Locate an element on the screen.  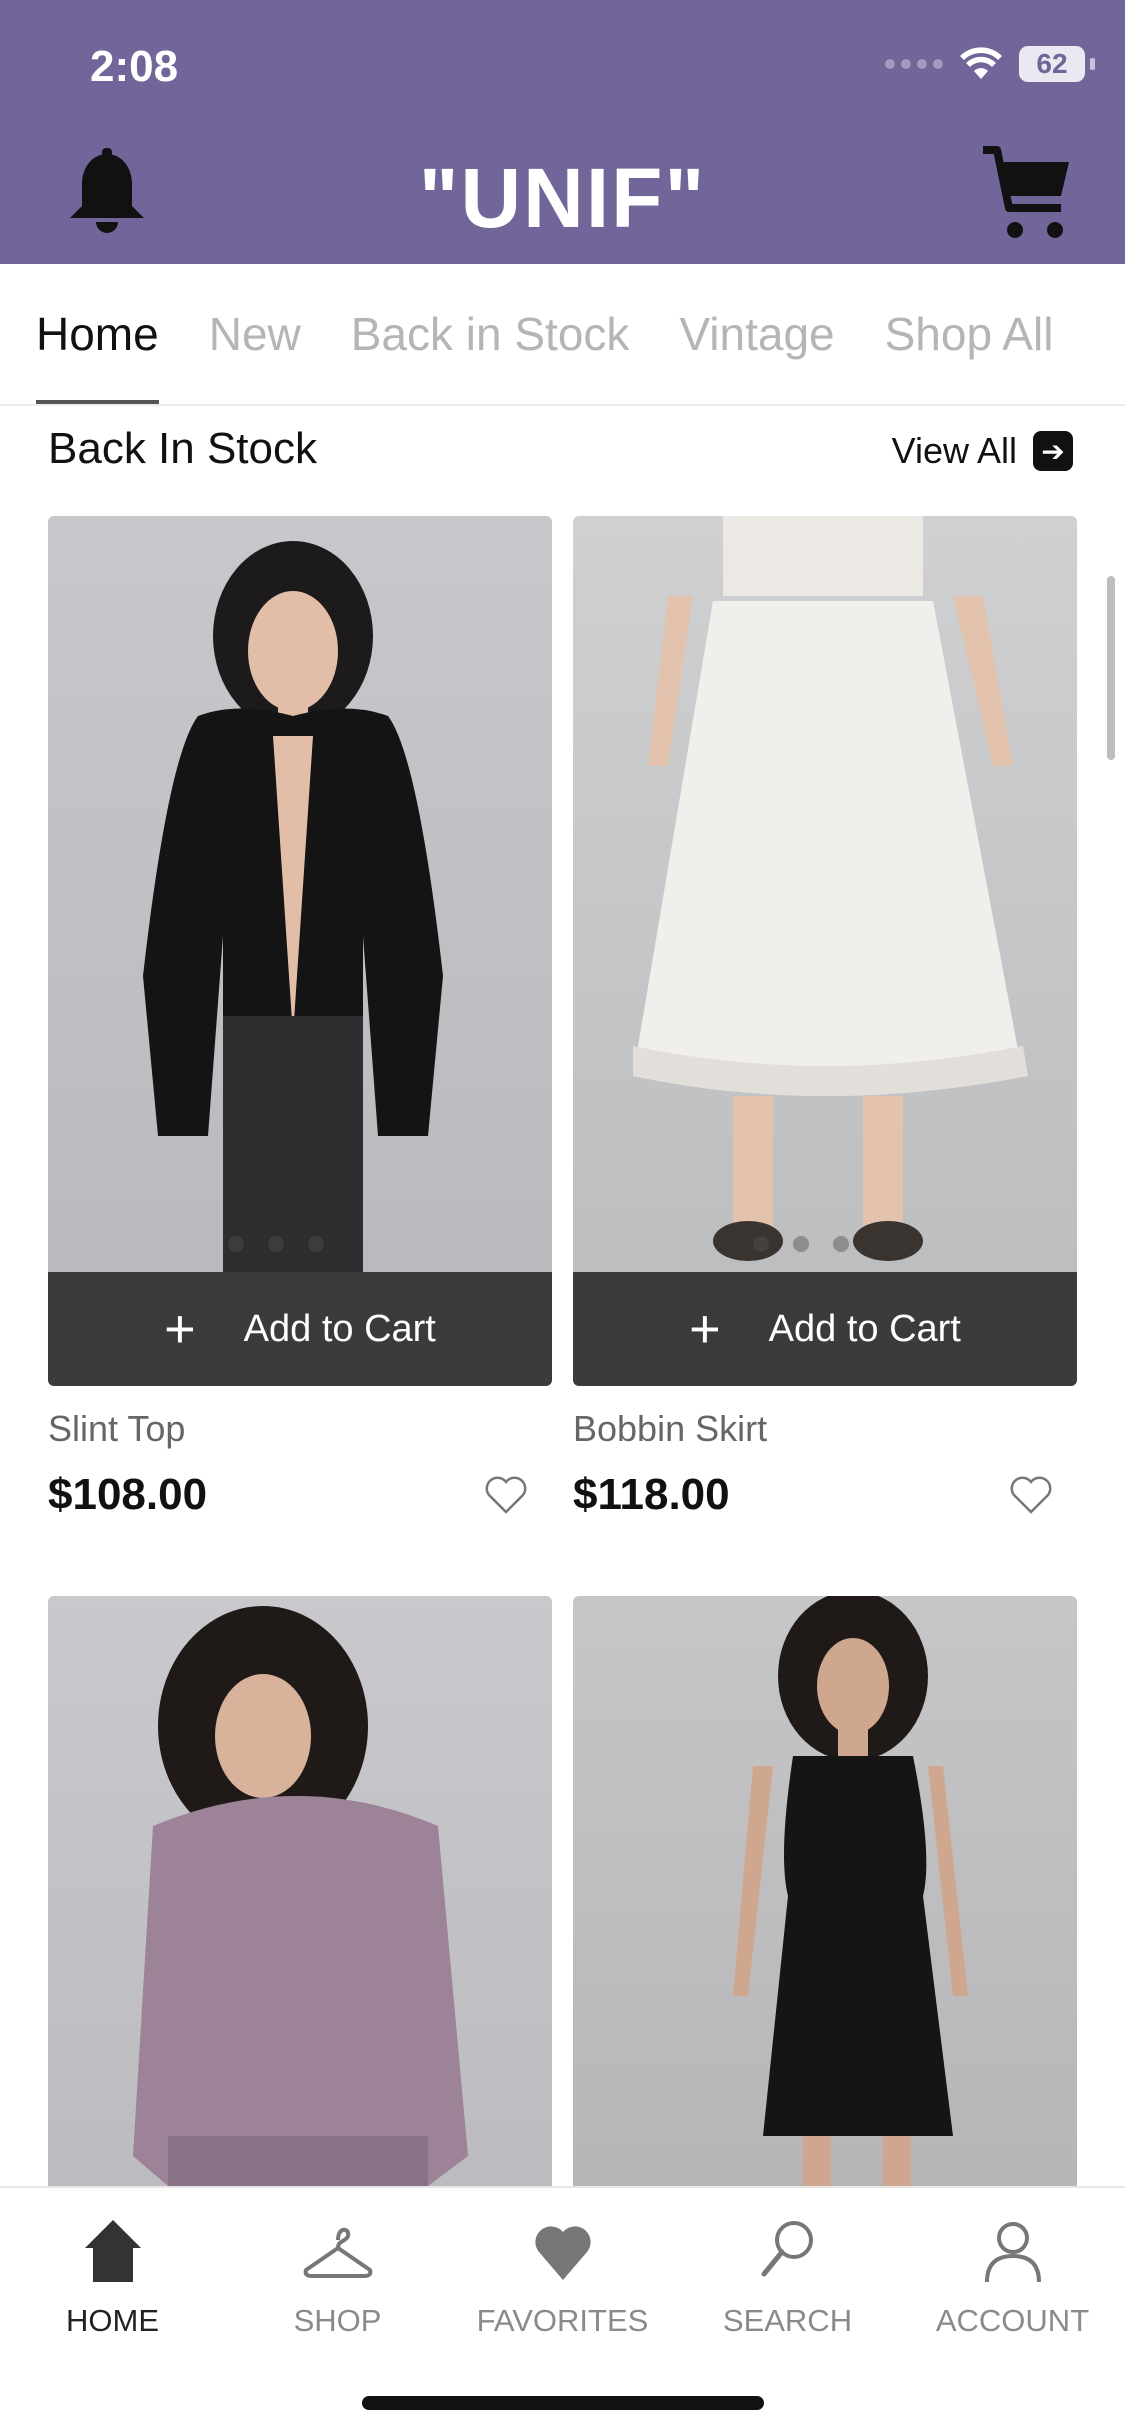
nav-search: SEARCH is located at coordinates (787, 2278).